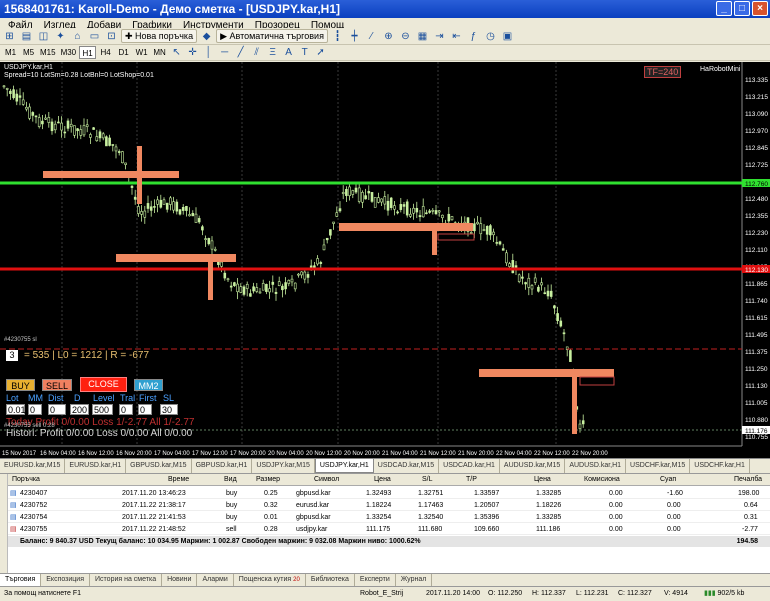 Image resolution: width=770 pixels, height=601 pixels. What do you see at coordinates (123, 52) in the screenshot?
I see `tf-d1: D1` at bounding box center [123, 52].